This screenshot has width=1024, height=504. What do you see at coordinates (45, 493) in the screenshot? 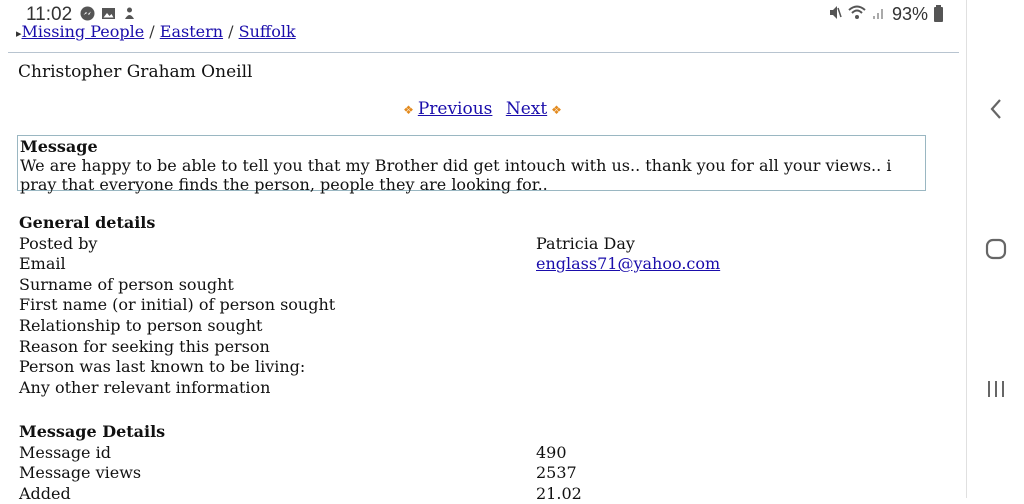
I see `detail-label: Added` at bounding box center [45, 493].